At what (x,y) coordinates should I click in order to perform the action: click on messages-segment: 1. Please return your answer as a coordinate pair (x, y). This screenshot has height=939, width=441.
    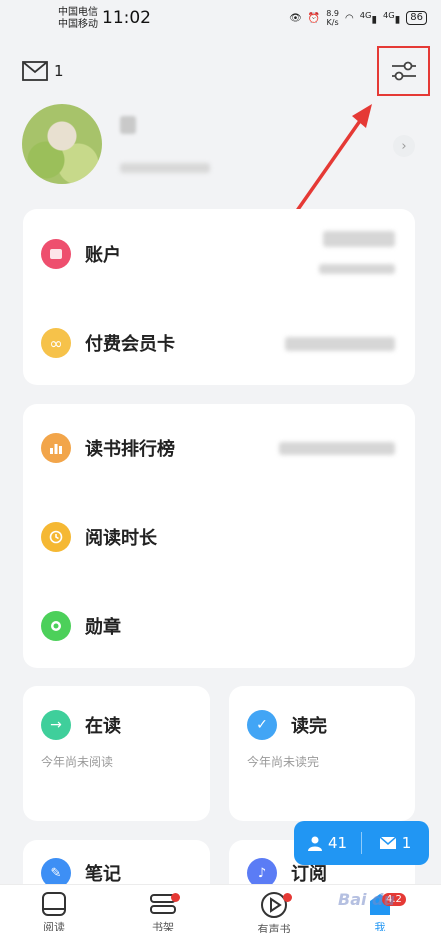
    Looking at the image, I should click on (395, 843).